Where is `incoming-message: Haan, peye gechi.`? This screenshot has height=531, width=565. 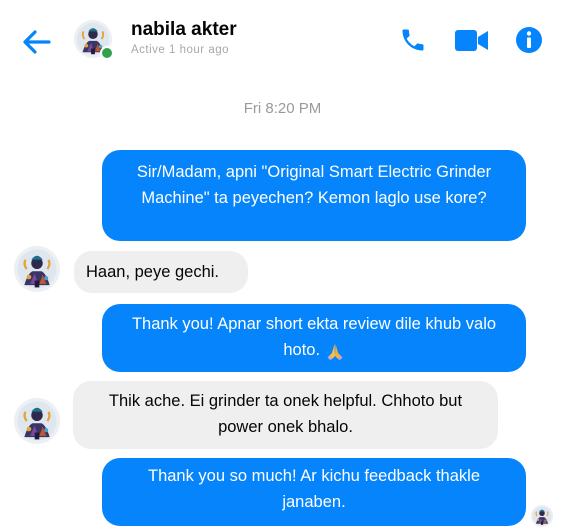
incoming-message: Haan, peye gechi. is located at coordinates (161, 272).